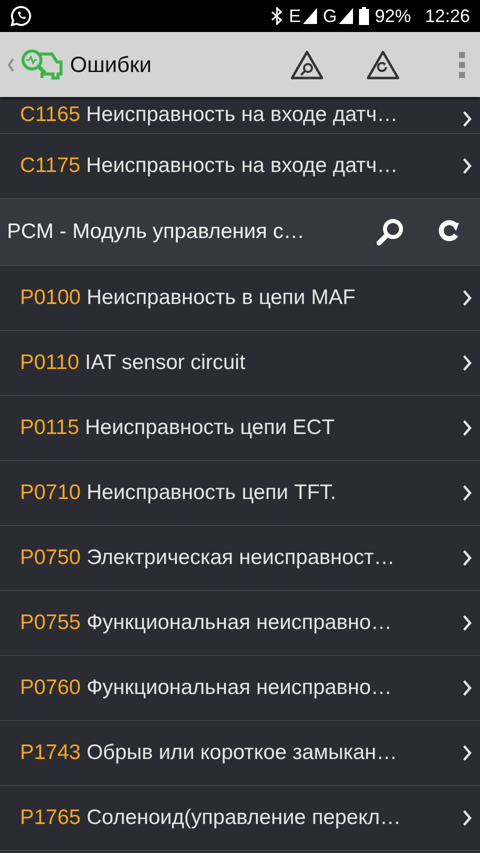 The height and width of the screenshot is (853, 480). I want to click on error-text: P0110 IAT sensor circuit, so click(133, 363).